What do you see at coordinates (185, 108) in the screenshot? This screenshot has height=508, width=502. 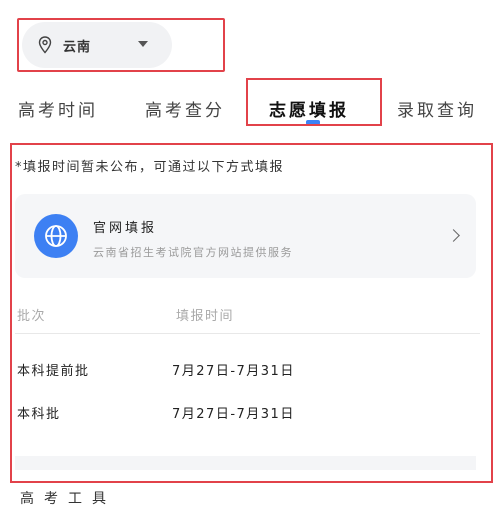 I see `tab-score-query: 高考查分` at bounding box center [185, 108].